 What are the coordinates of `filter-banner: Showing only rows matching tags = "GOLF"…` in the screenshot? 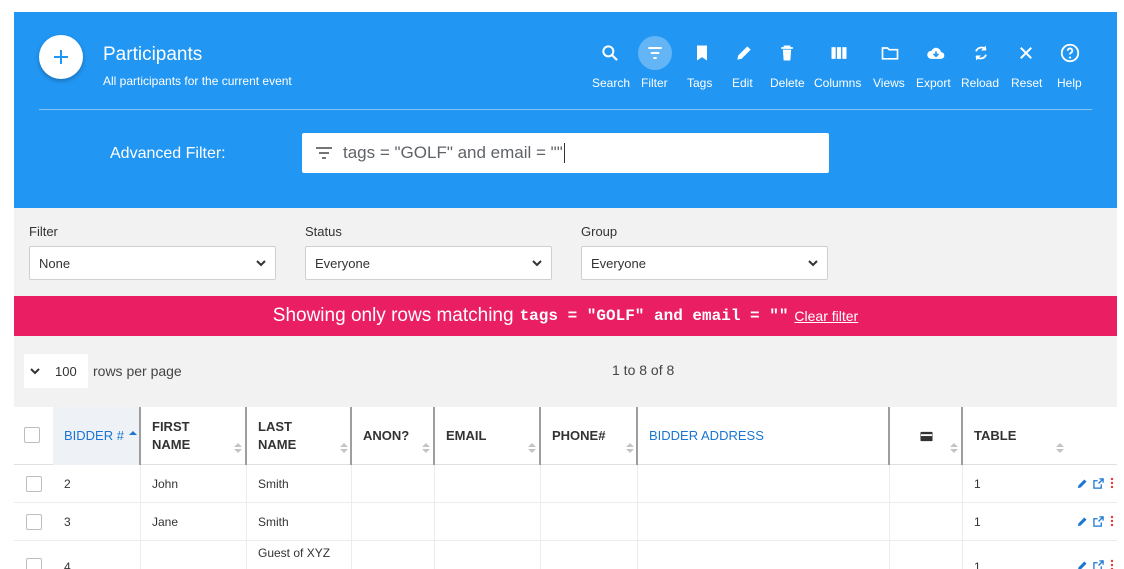 It's located at (565, 316).